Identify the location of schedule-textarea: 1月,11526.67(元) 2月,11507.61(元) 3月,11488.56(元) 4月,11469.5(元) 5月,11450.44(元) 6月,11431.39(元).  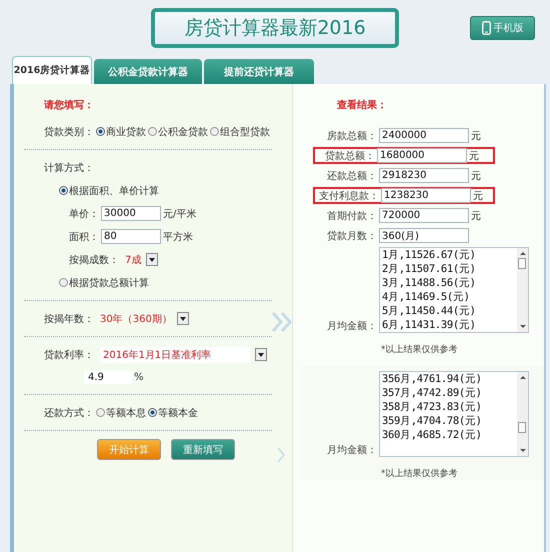
(454, 290).